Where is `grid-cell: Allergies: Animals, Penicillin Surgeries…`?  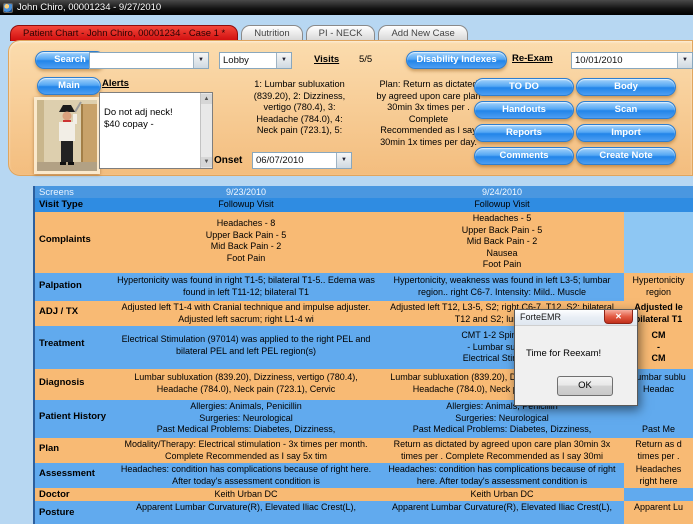 grid-cell: Allergies: Animals, Penicillin Surgeries… is located at coordinates (246, 419).